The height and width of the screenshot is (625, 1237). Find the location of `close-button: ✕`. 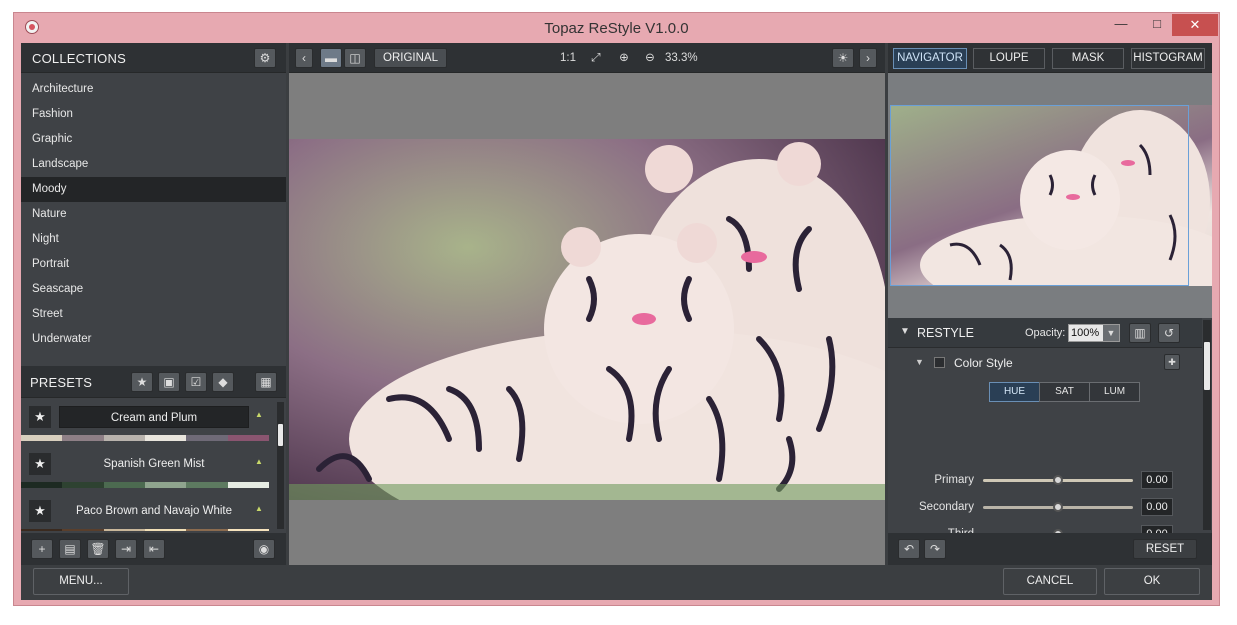

close-button: ✕ is located at coordinates (1195, 25).